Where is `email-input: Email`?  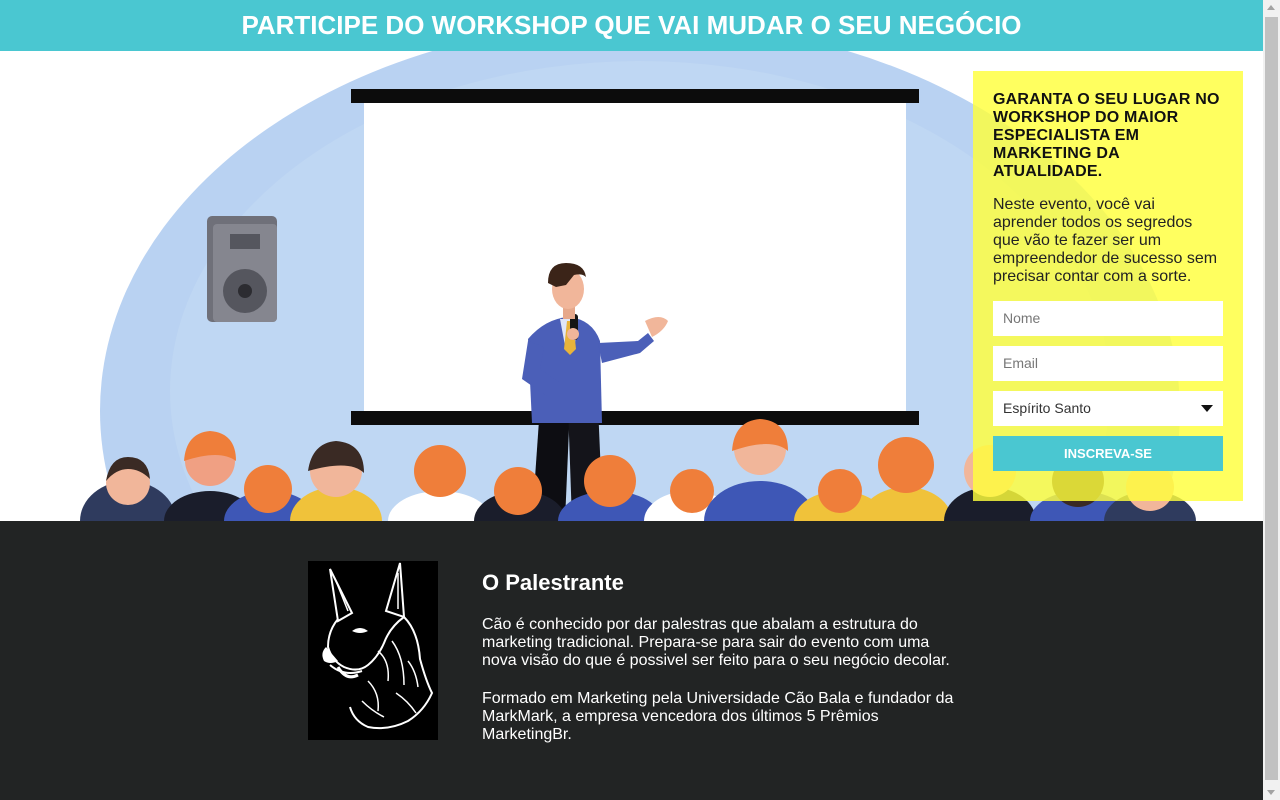 email-input: Email is located at coordinates (1108, 363).